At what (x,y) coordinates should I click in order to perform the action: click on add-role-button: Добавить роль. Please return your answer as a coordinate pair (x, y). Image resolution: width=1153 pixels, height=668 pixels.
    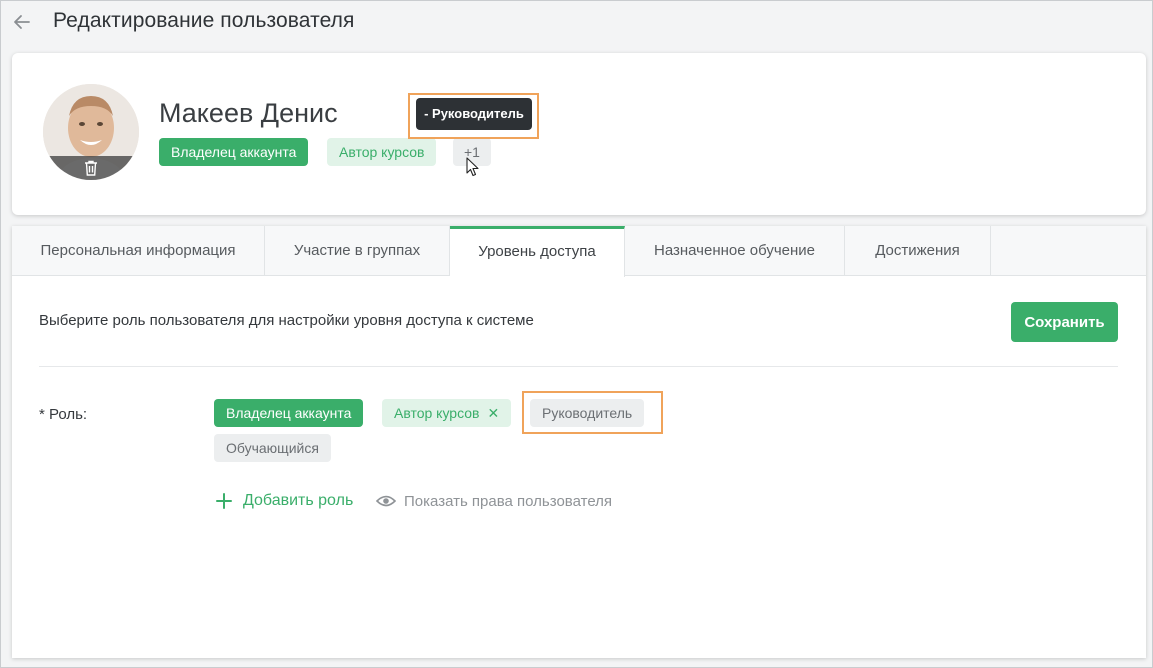
    Looking at the image, I should click on (284, 501).